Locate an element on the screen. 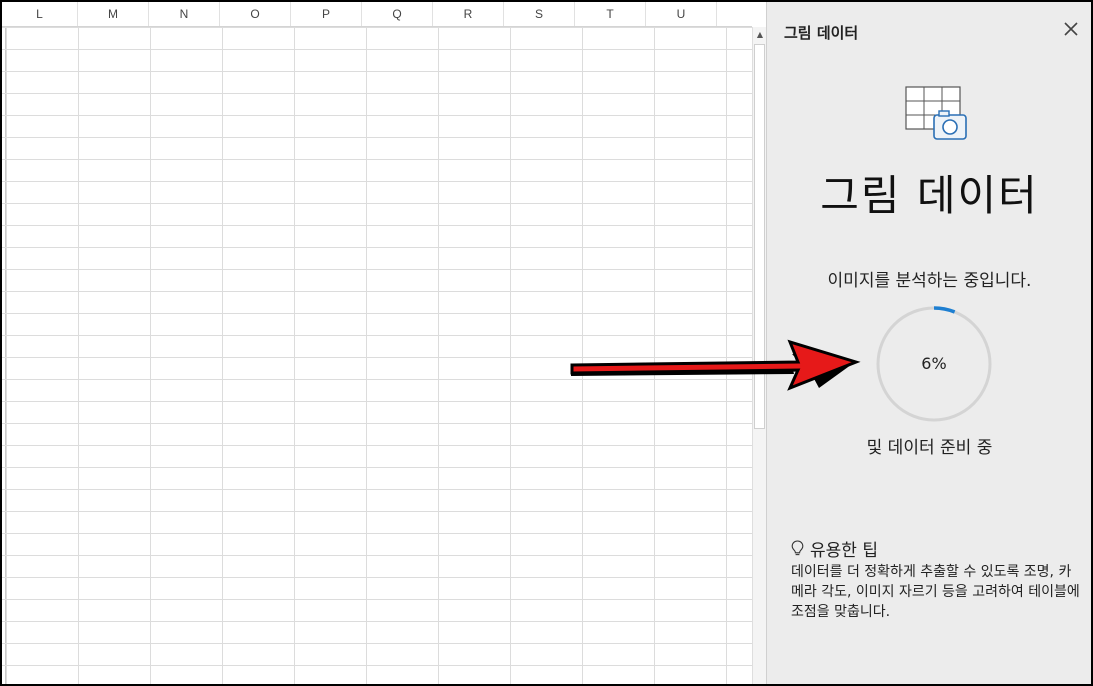  close-icon is located at coordinates (1071, 29).